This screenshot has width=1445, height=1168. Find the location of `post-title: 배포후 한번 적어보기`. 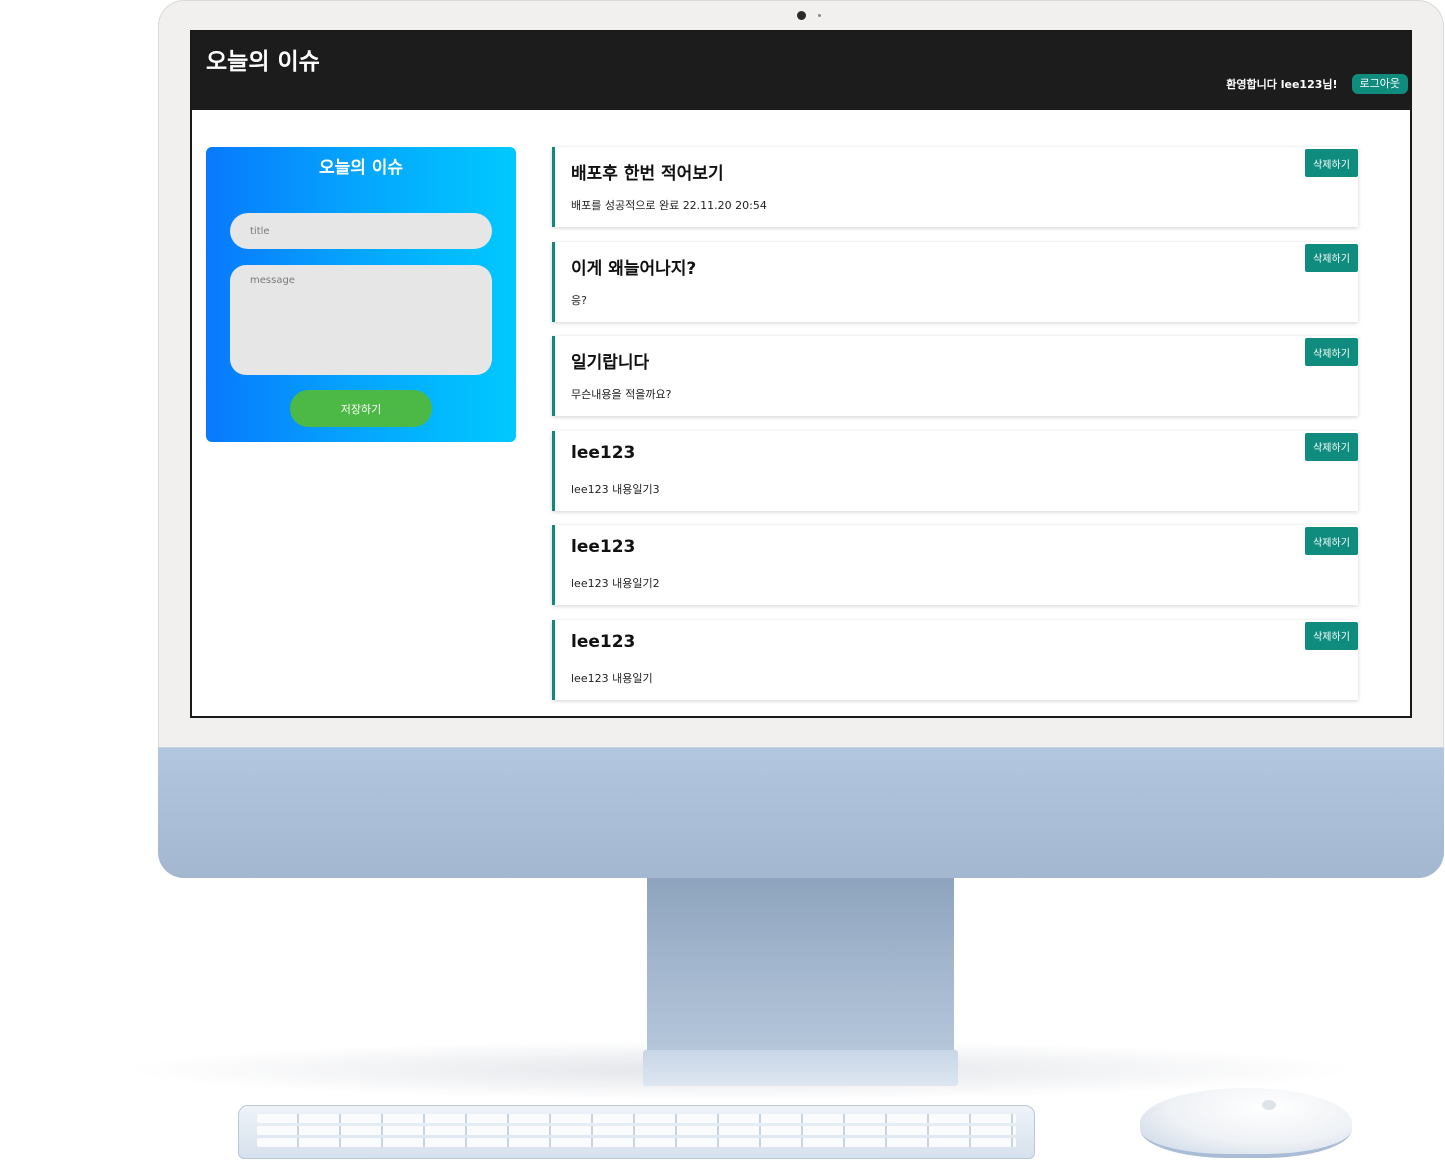

post-title: 배포후 한번 적어보기 is located at coordinates (647, 174).